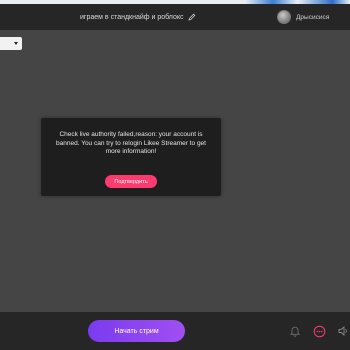 Image resolution: width=350 pixels, height=350 pixels. What do you see at coordinates (11, 43) in the screenshot?
I see `scene-dropdown` at bounding box center [11, 43].